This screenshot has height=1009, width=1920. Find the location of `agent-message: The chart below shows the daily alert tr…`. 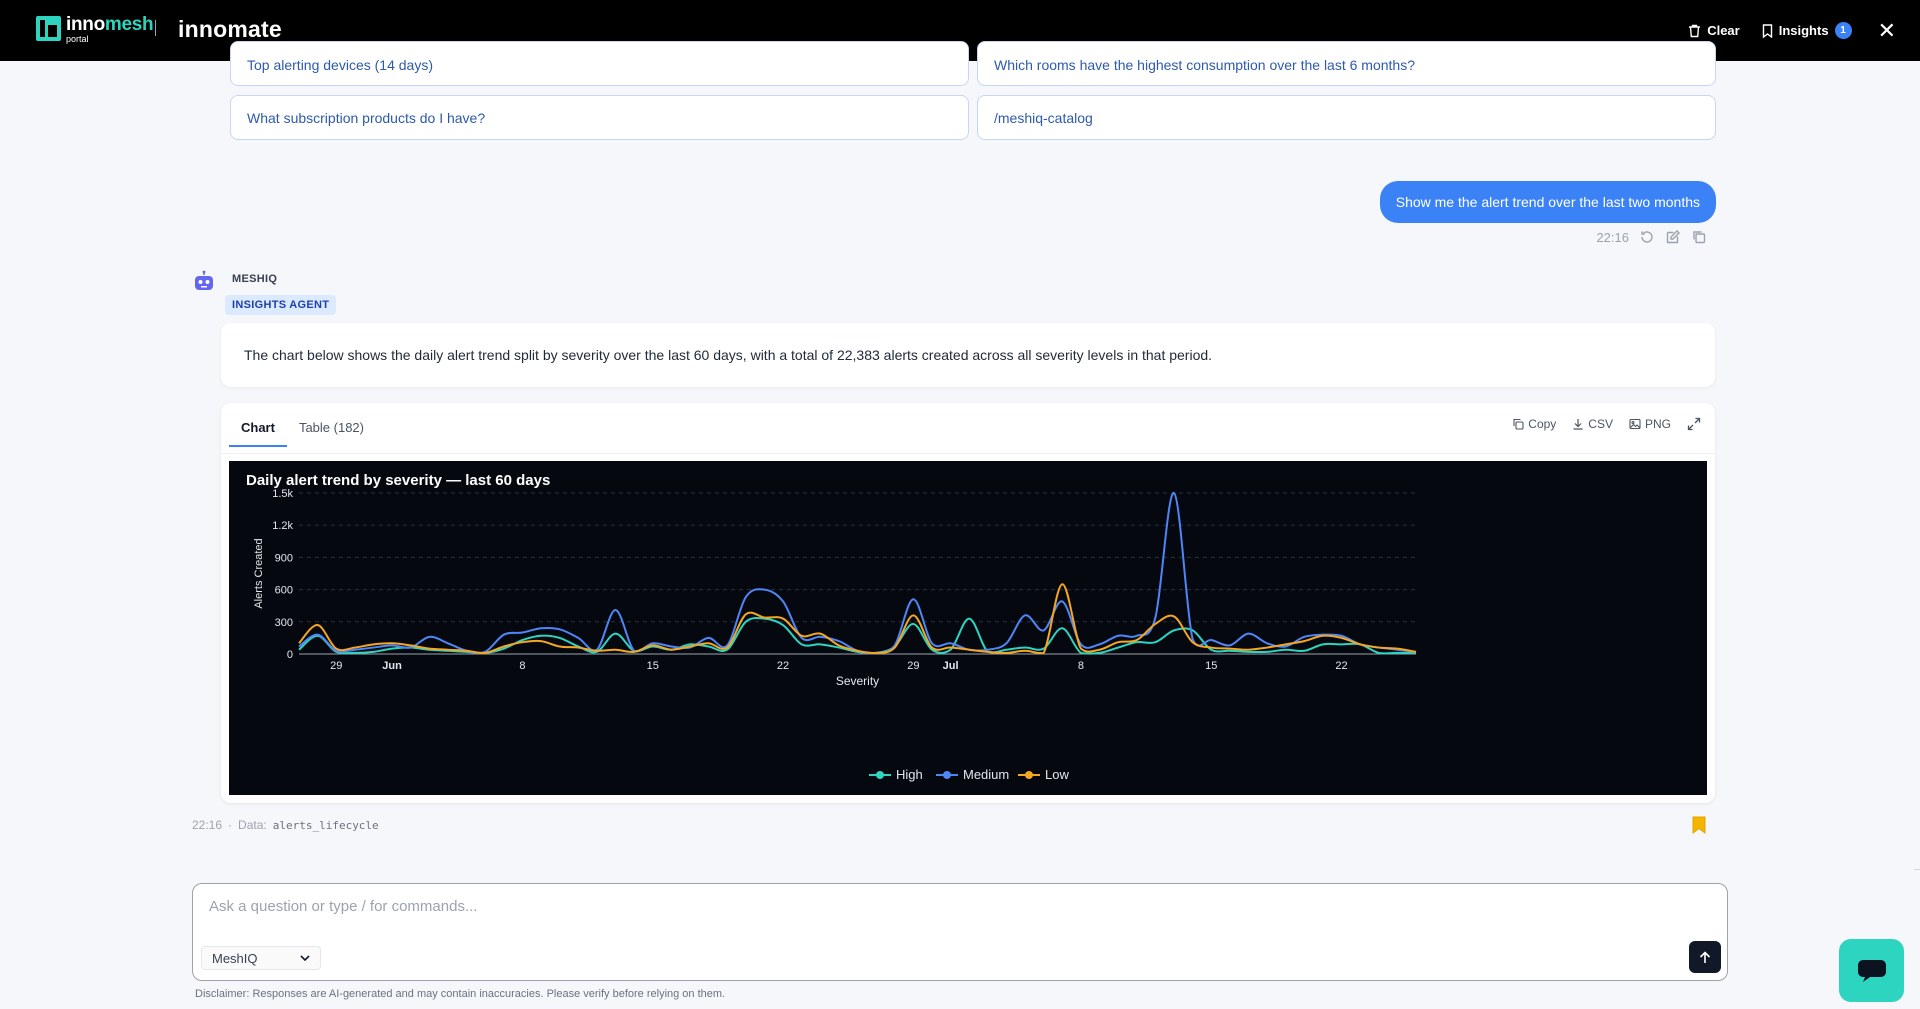

agent-message: The chart below shows the daily alert tr… is located at coordinates (968, 355).